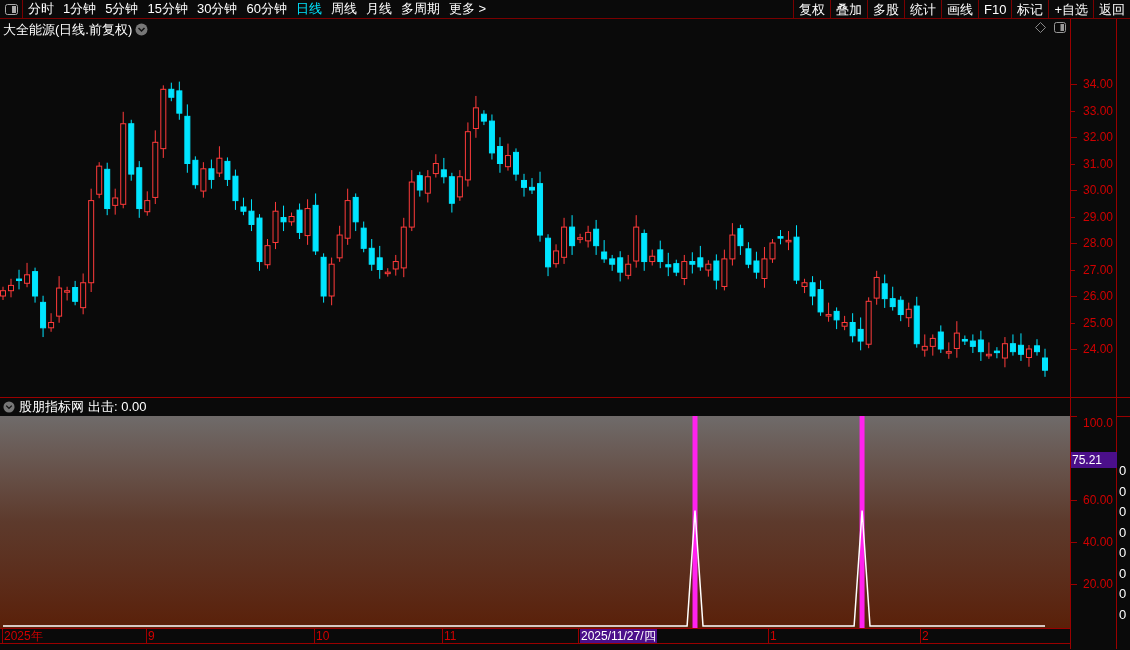 The width and height of the screenshot is (1130, 650). What do you see at coordinates (450, 636) in the screenshot?
I see `date-label: 11` at bounding box center [450, 636].